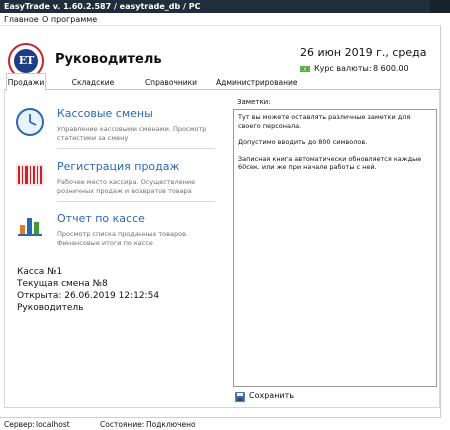 This screenshot has height=430, width=450. What do you see at coordinates (240, 397) in the screenshot?
I see `save-icon` at bounding box center [240, 397].